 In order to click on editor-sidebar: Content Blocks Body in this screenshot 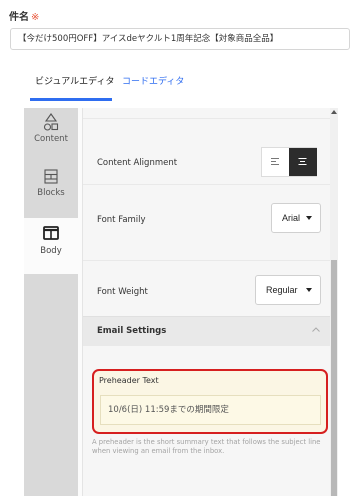, I will do `click(51, 302)`.